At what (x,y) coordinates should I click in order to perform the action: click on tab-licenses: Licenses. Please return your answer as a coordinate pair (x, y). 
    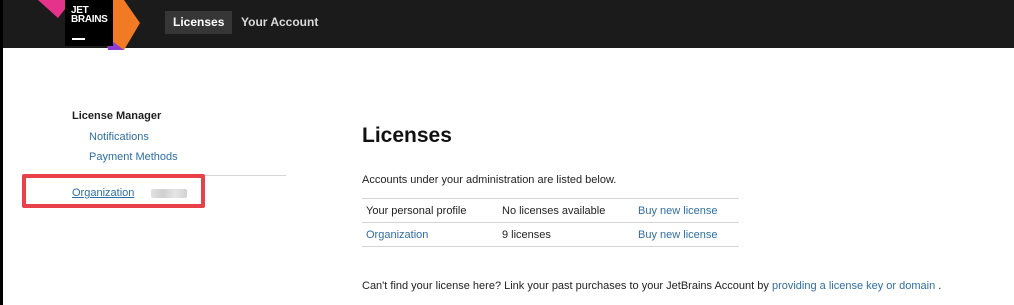
    Looking at the image, I should click on (199, 22).